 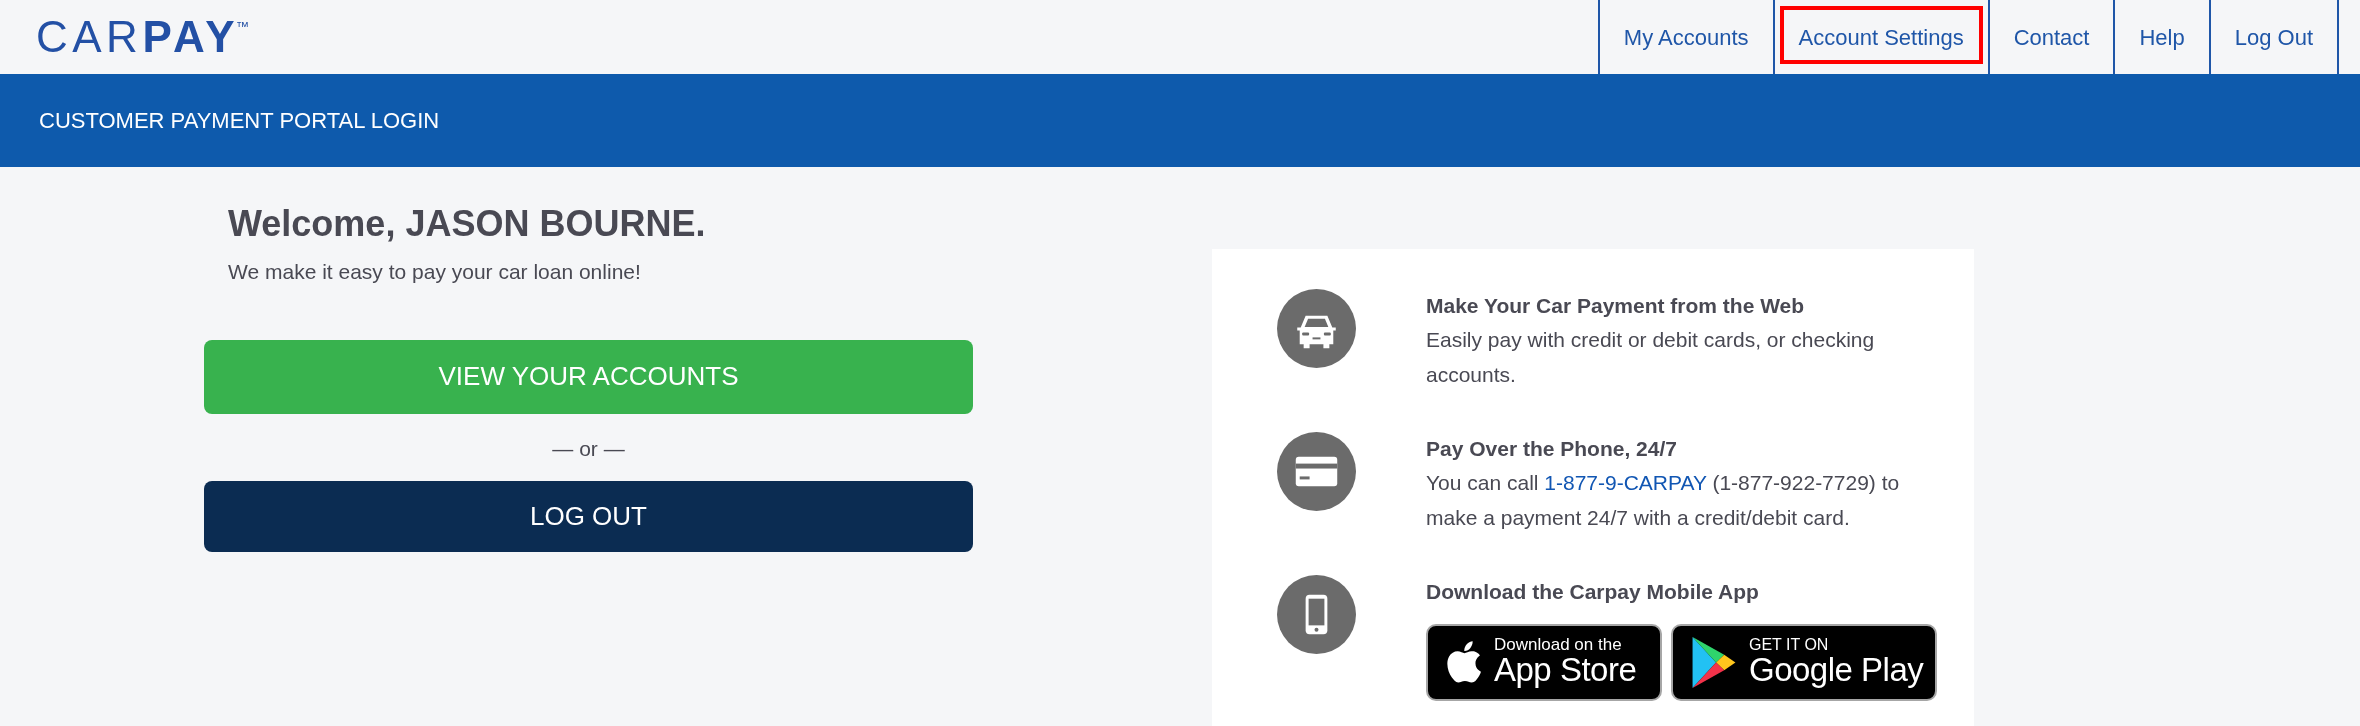 I want to click on log-out-button: LOG OUT, so click(x=588, y=516).